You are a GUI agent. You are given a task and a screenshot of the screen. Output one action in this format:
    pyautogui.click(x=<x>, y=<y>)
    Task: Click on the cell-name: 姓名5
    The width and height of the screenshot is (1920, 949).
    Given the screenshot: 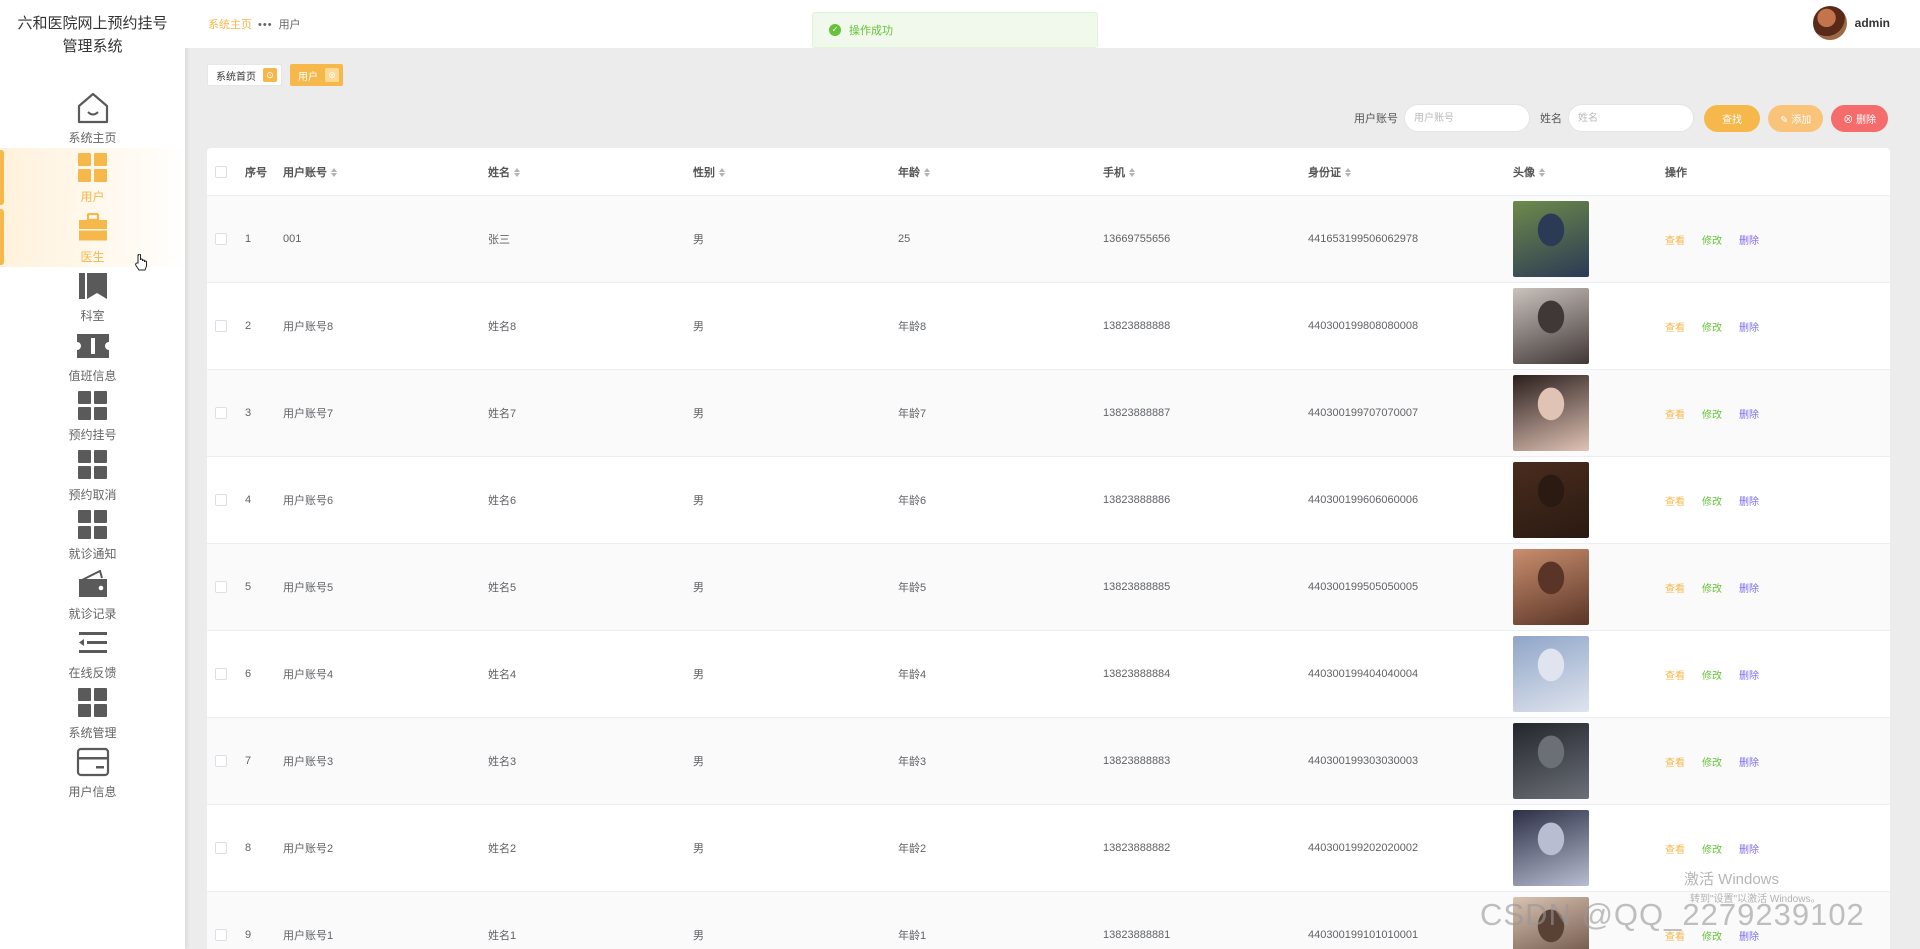 What is the action you would take?
    pyautogui.click(x=589, y=587)
    